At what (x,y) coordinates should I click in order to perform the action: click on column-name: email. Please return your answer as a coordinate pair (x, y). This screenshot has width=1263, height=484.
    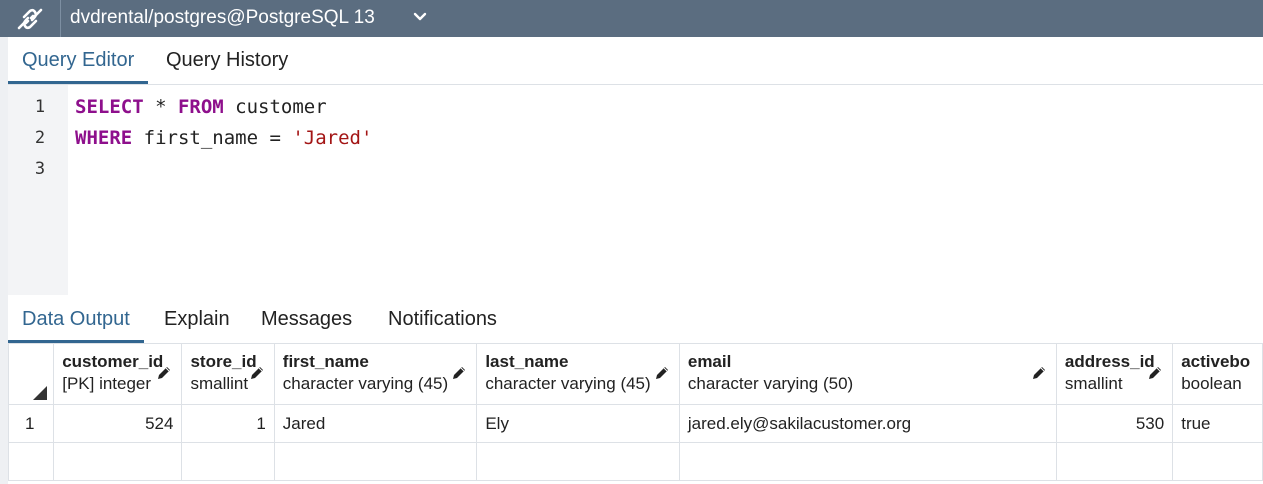
    Looking at the image, I should click on (709, 361).